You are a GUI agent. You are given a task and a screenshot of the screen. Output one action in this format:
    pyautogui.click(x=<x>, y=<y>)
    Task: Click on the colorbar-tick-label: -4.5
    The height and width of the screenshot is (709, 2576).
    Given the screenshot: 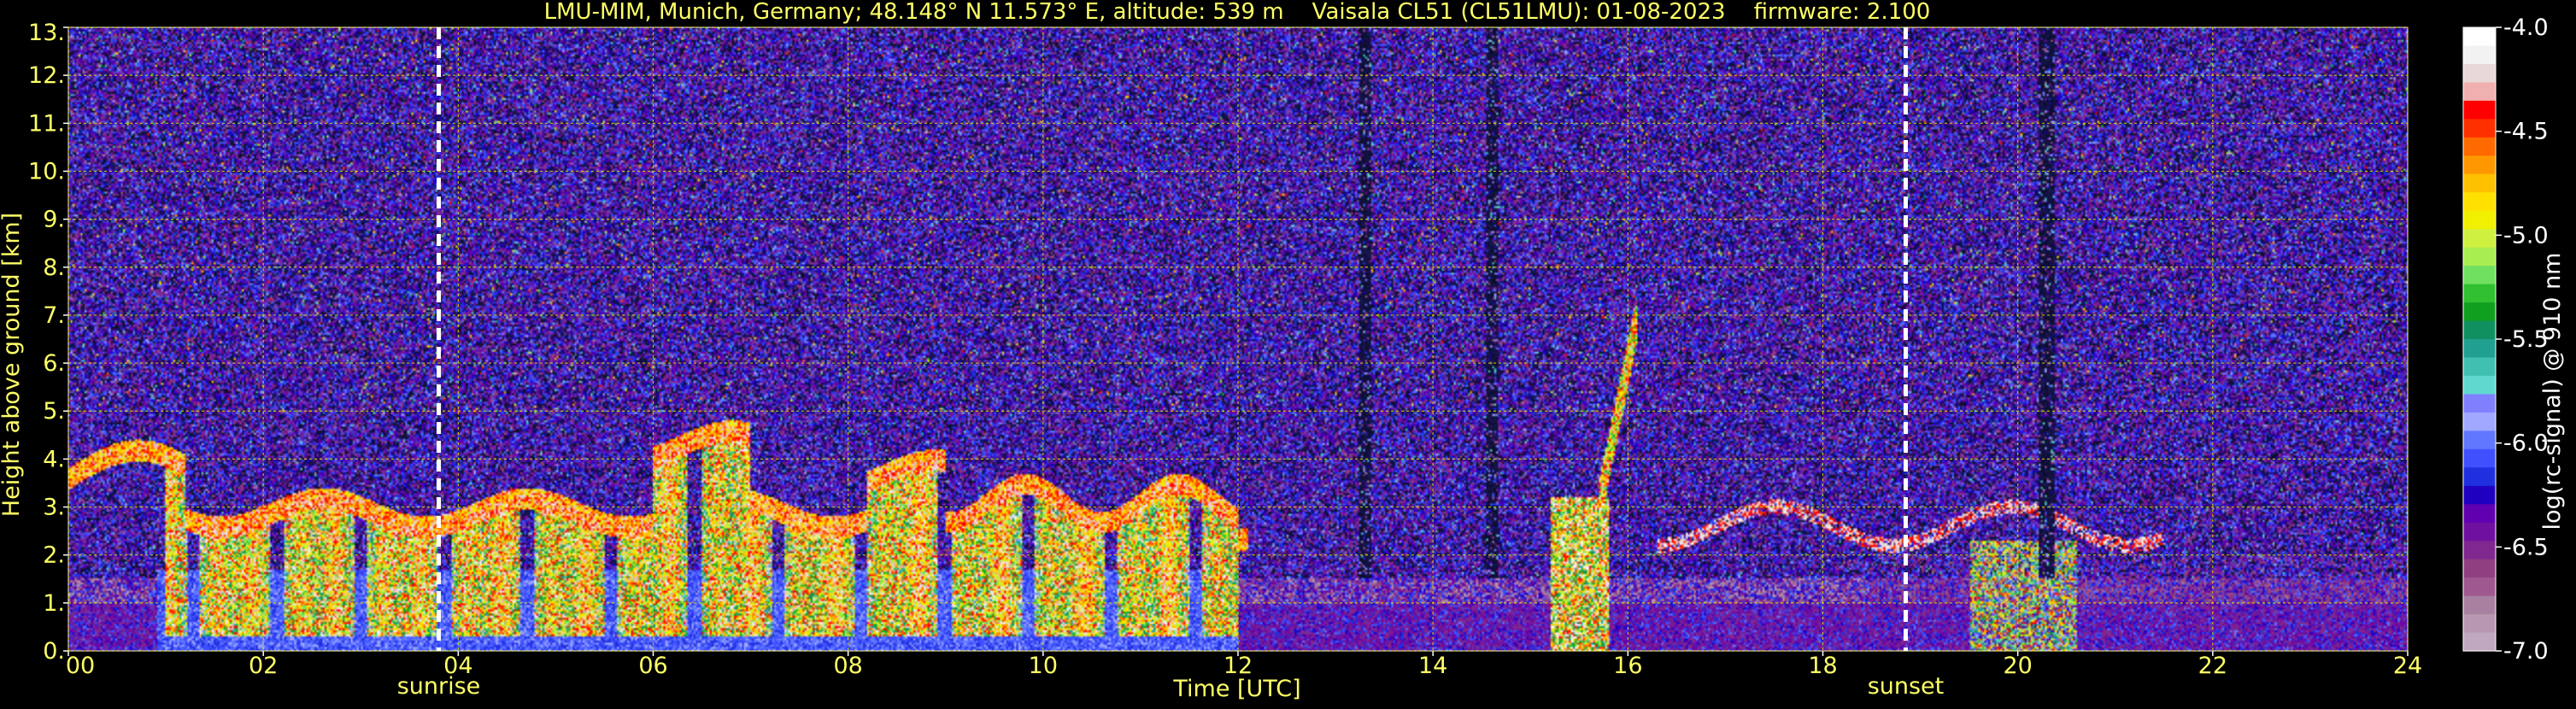 What is the action you would take?
    pyautogui.click(x=2526, y=132)
    